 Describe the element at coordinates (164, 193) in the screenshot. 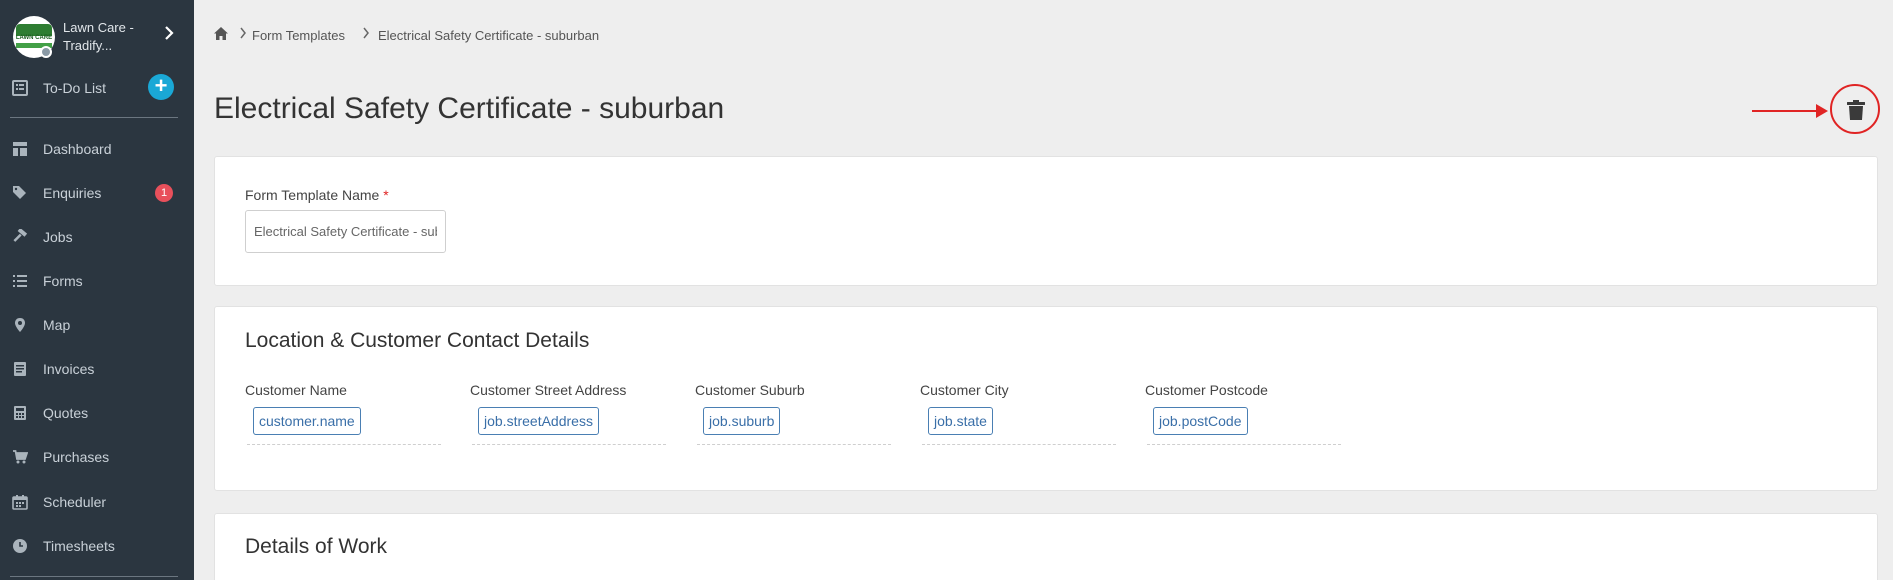

I see `enquiries-count-badge: 1` at that location.